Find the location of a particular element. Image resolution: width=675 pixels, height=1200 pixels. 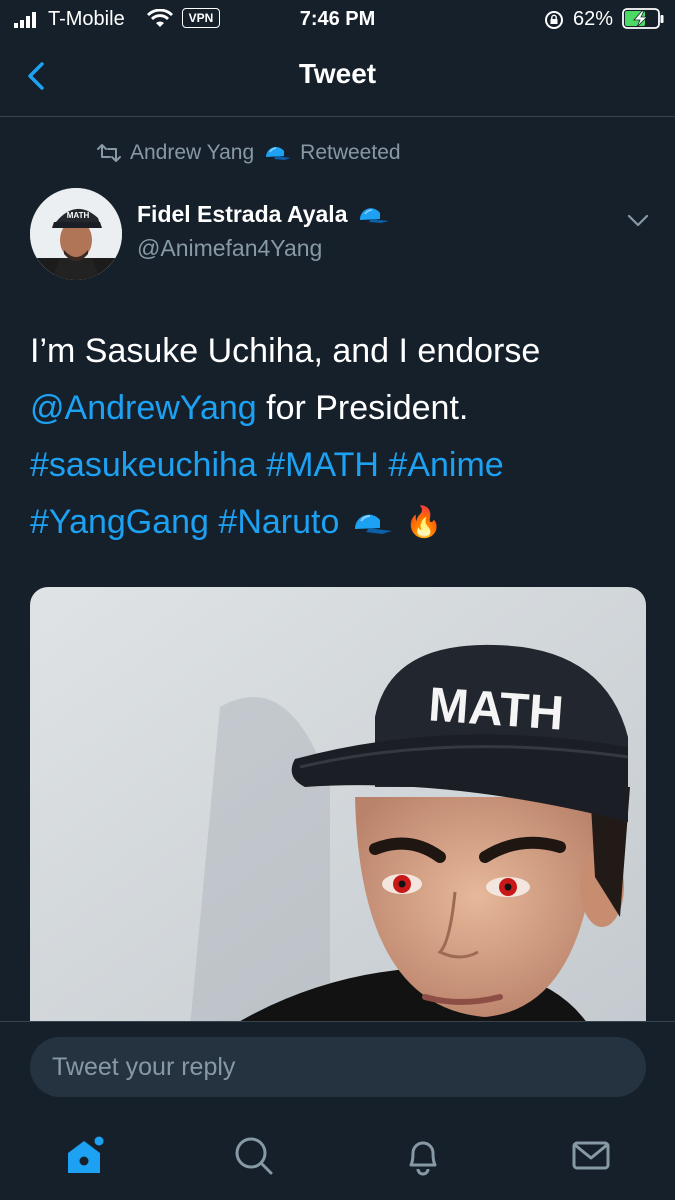

tweet-line-2: @AndrewYang for President. is located at coordinates (337, 408).